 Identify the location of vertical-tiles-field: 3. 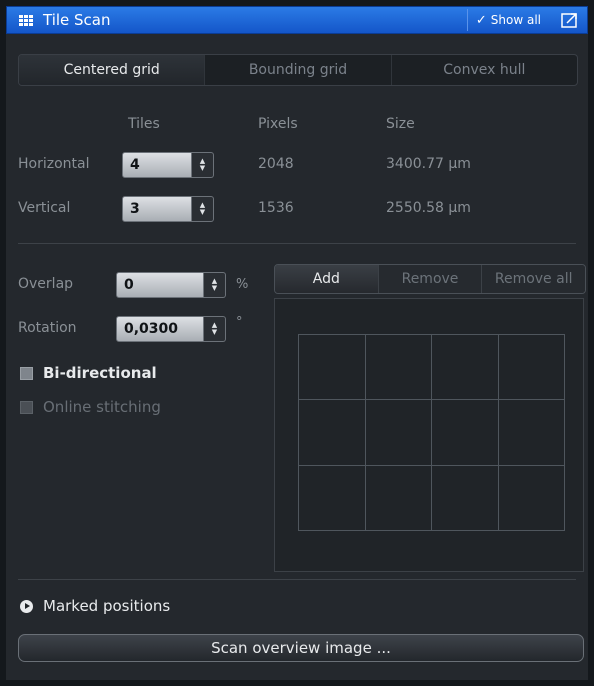
(157, 209).